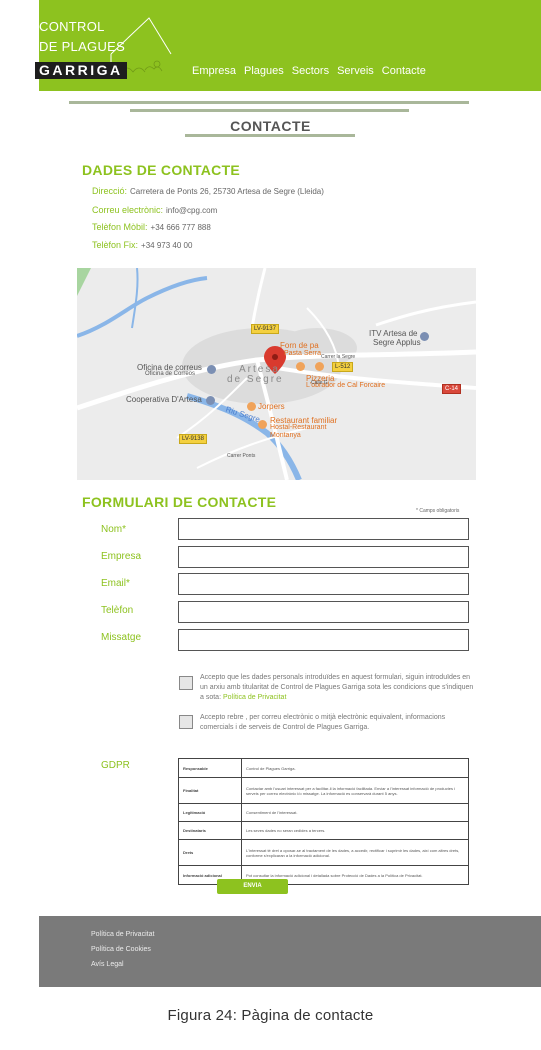 Image resolution: width=541 pixels, height=1050 pixels. Describe the element at coordinates (323, 529) in the screenshot. I see `nom-input` at that location.